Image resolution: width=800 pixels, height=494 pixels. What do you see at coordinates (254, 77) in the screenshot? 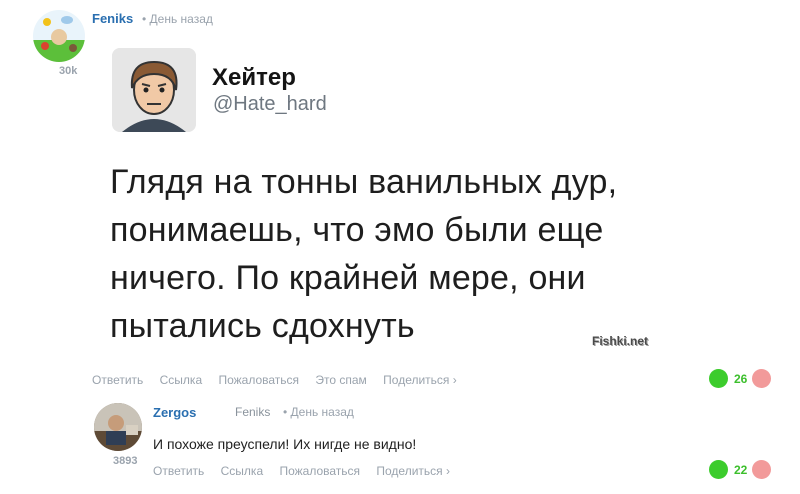
I see `tweet-author-name: Хейтер` at bounding box center [254, 77].